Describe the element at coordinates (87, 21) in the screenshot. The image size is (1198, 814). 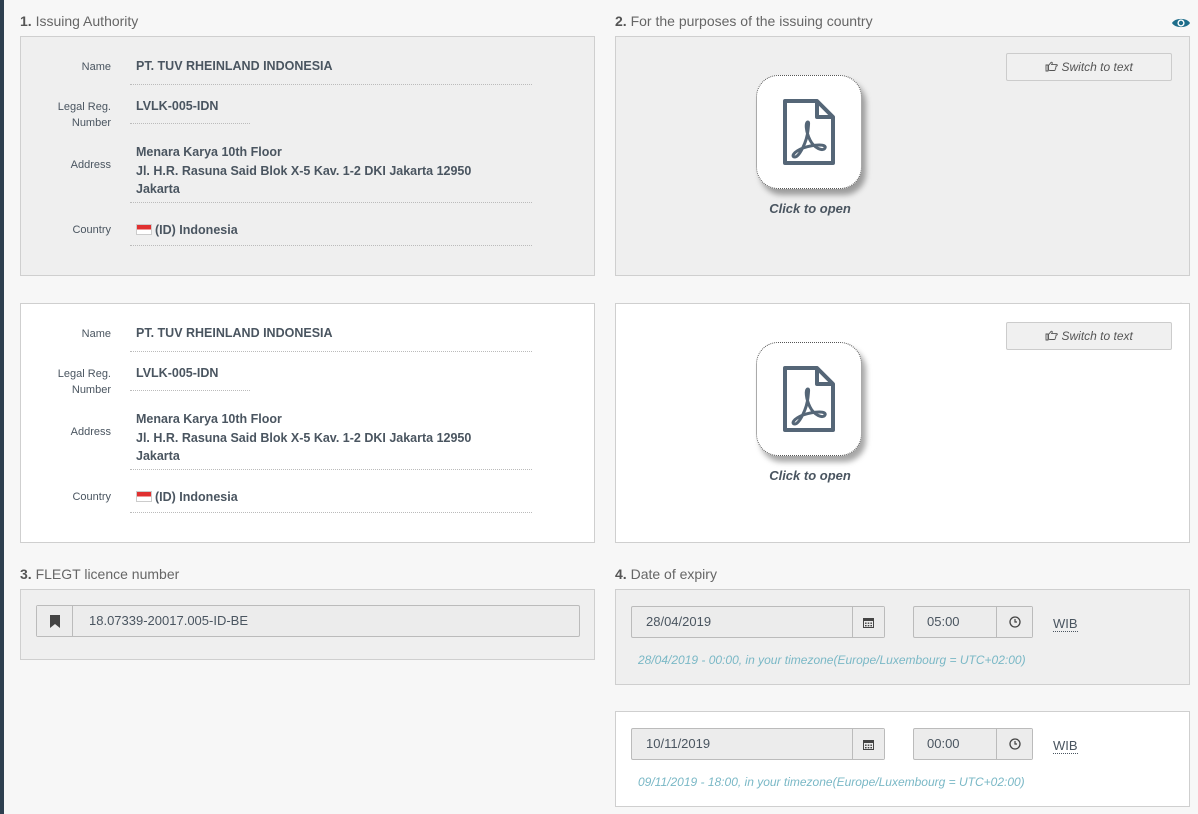
I see `section-1-title-text: Issuing Authority` at that location.